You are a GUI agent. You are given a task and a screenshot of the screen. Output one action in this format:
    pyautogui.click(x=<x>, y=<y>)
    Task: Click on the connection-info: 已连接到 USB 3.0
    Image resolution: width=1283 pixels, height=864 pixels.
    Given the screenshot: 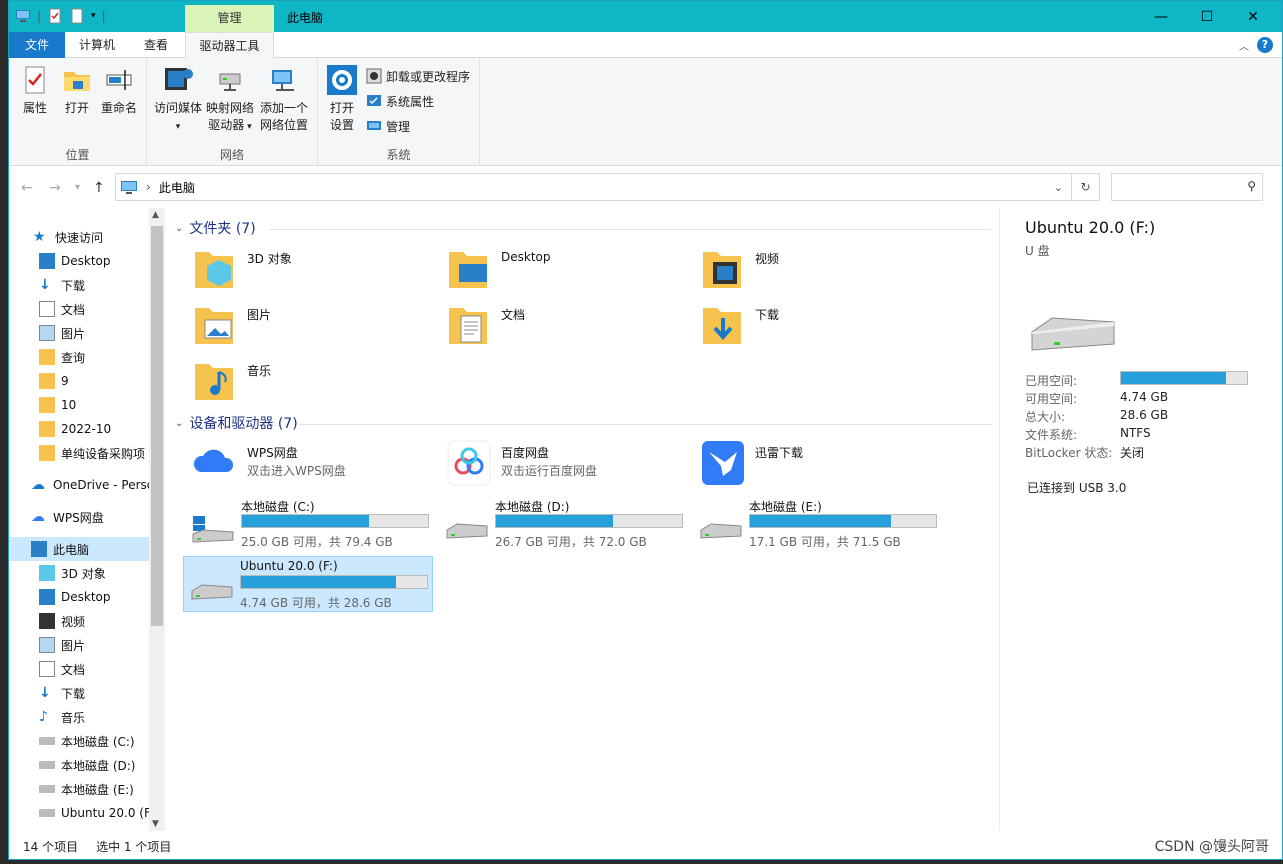 What is the action you would take?
    pyautogui.click(x=1077, y=488)
    